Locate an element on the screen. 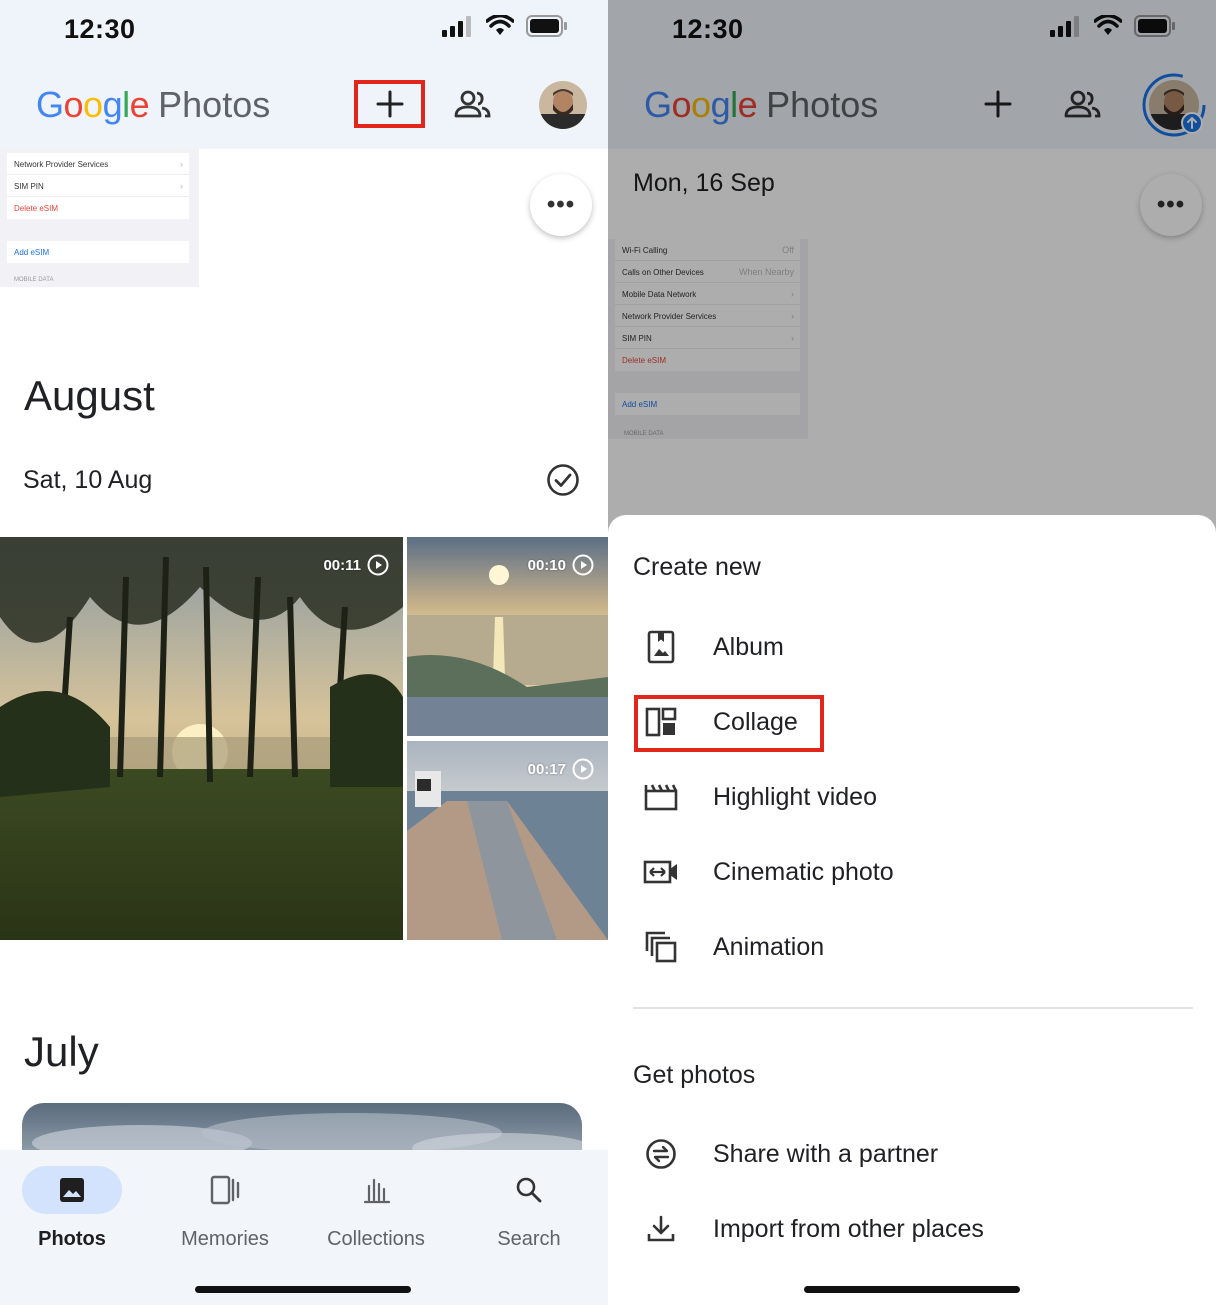 Image resolution: width=1216 pixels, height=1305 pixels. video-duration: 00:10 is located at coordinates (561, 565).